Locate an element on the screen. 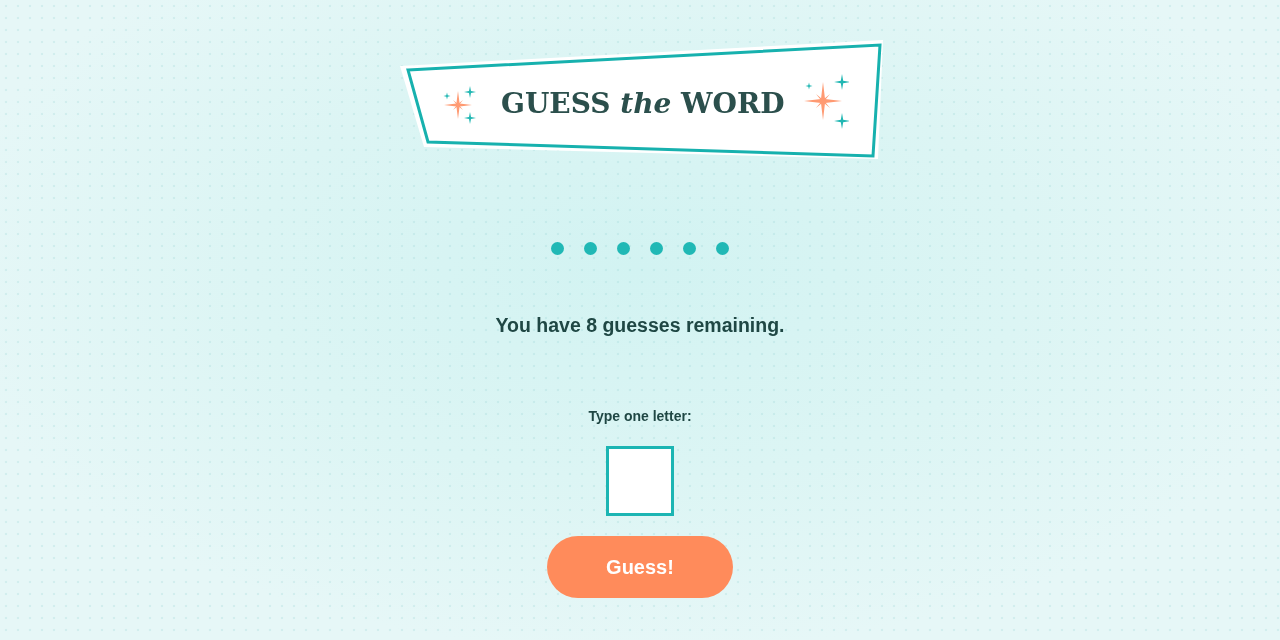 The width and height of the screenshot is (1280, 640). letter-input-field is located at coordinates (640, 481).